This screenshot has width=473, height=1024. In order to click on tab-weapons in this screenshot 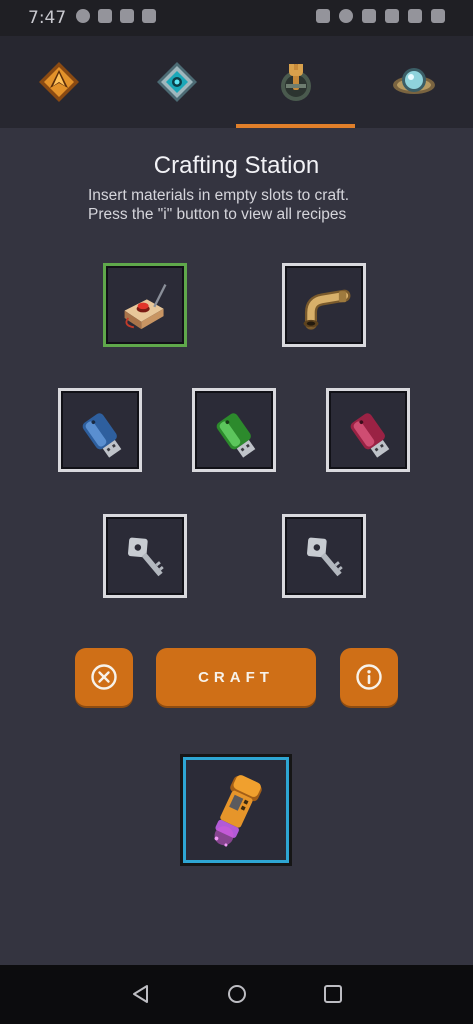, I will do `click(59, 82)`.